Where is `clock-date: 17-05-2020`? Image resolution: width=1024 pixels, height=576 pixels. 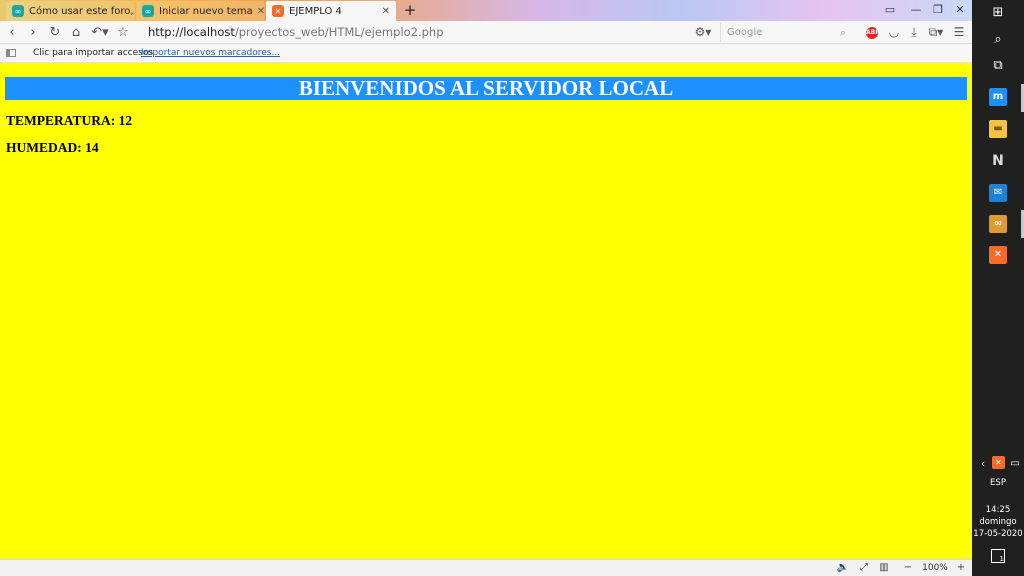
clock-date: 17-05-2020 is located at coordinates (998, 534).